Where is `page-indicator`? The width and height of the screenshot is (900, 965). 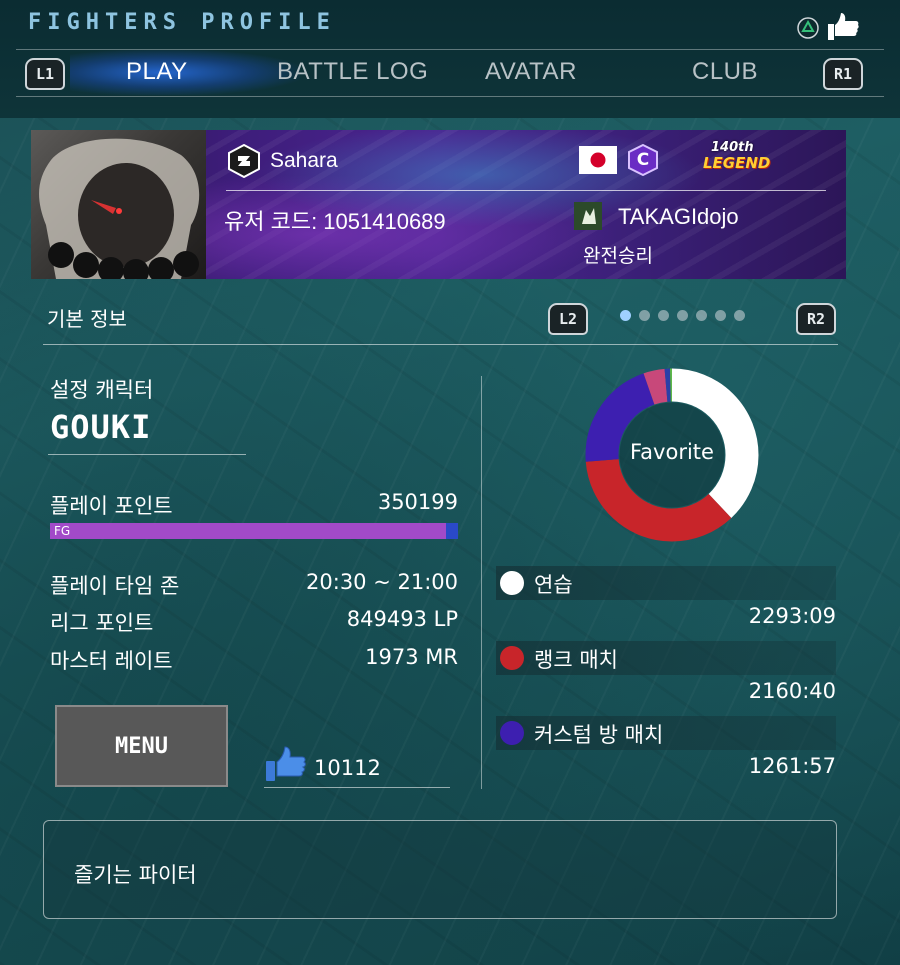
page-indicator is located at coordinates (682, 315).